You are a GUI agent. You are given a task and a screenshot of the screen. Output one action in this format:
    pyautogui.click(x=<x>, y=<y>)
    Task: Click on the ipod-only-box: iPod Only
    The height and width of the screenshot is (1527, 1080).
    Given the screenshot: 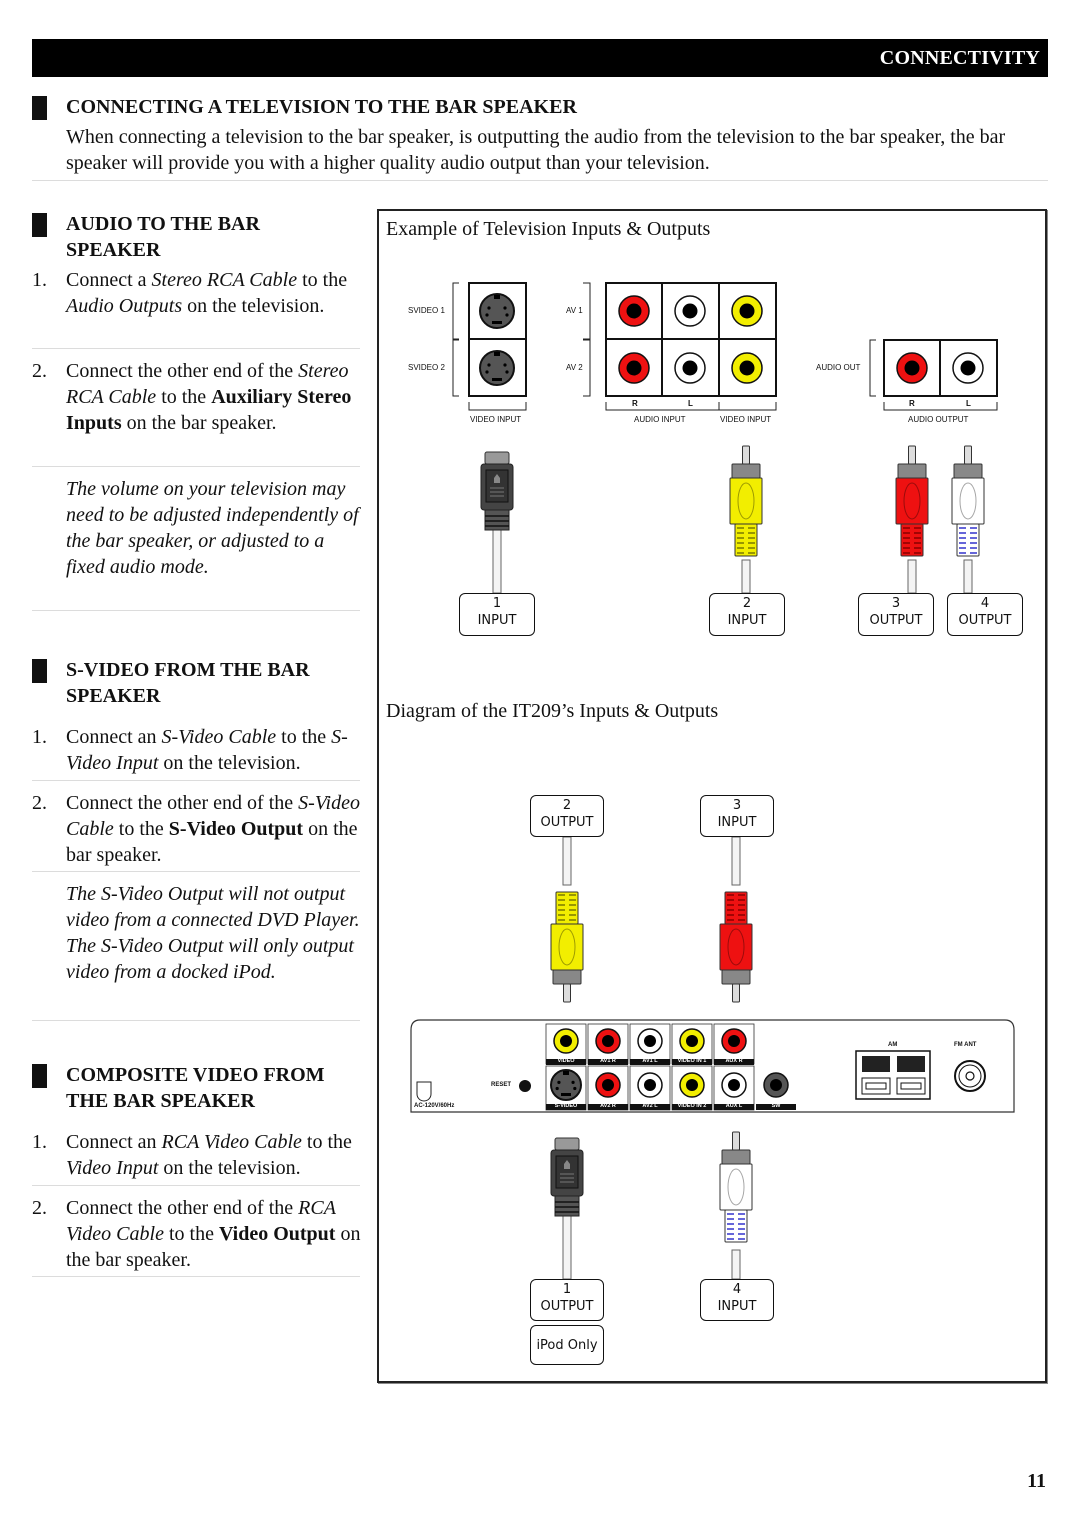 What is the action you would take?
    pyautogui.click(x=567, y=1345)
    